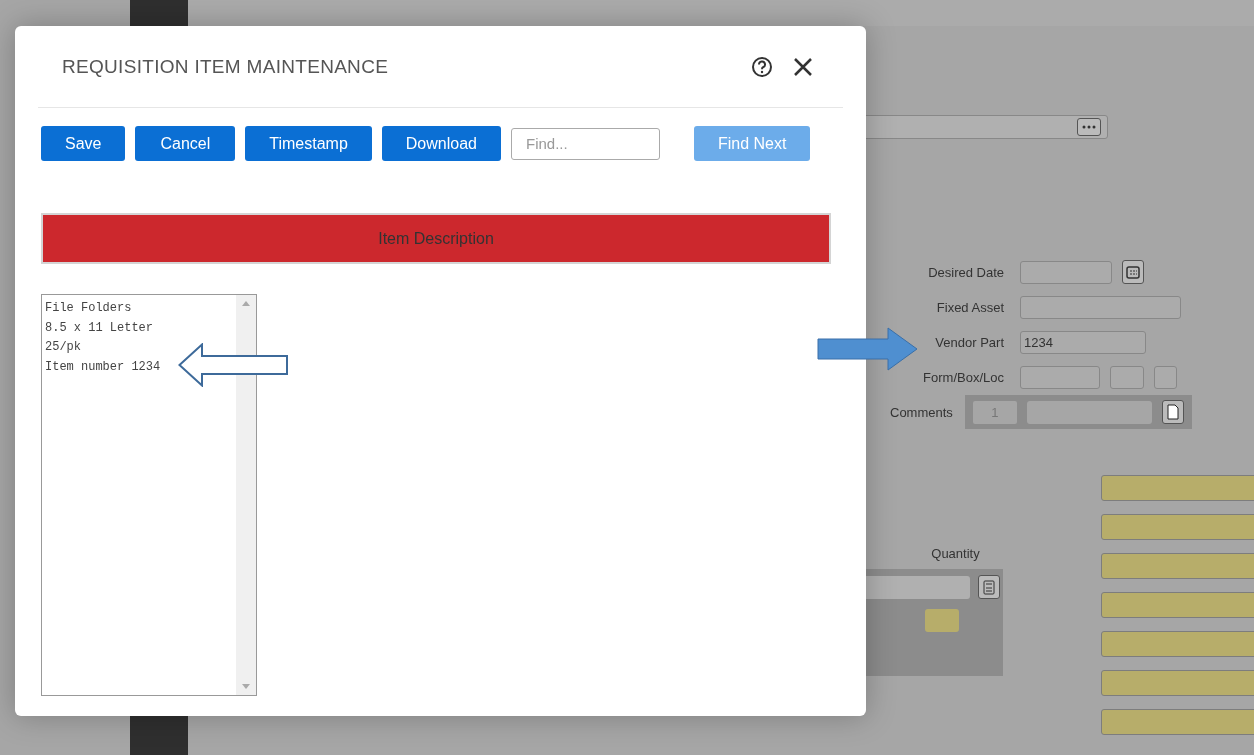 This screenshot has height=755, width=1254. What do you see at coordinates (1083, 342) in the screenshot?
I see `text-field: 1234` at bounding box center [1083, 342].